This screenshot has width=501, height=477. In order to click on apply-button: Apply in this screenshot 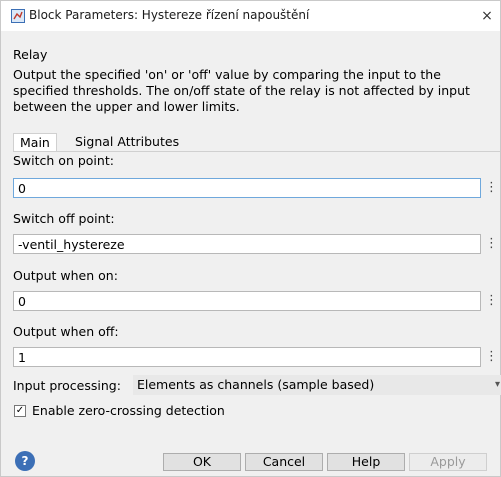, I will do `click(448, 462)`.